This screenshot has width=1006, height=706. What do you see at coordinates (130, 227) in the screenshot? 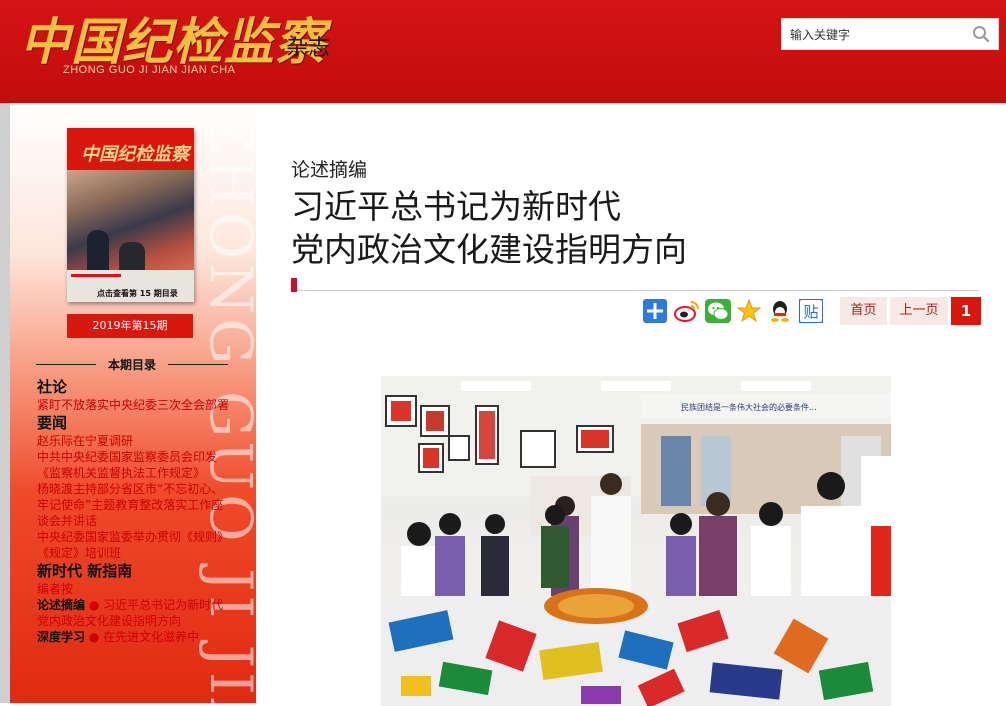
I see `cover-photo` at bounding box center [130, 227].